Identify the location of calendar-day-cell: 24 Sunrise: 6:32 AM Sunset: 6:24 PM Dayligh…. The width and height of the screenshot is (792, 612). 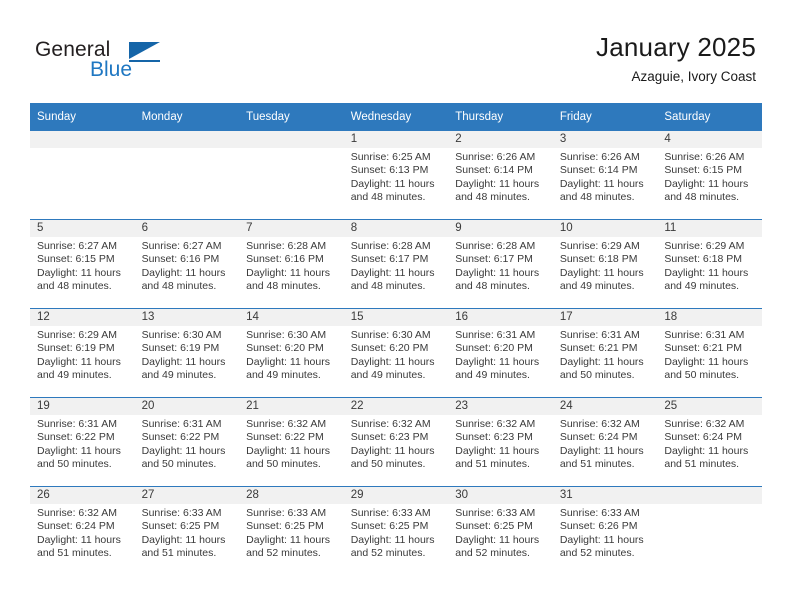
(605, 442).